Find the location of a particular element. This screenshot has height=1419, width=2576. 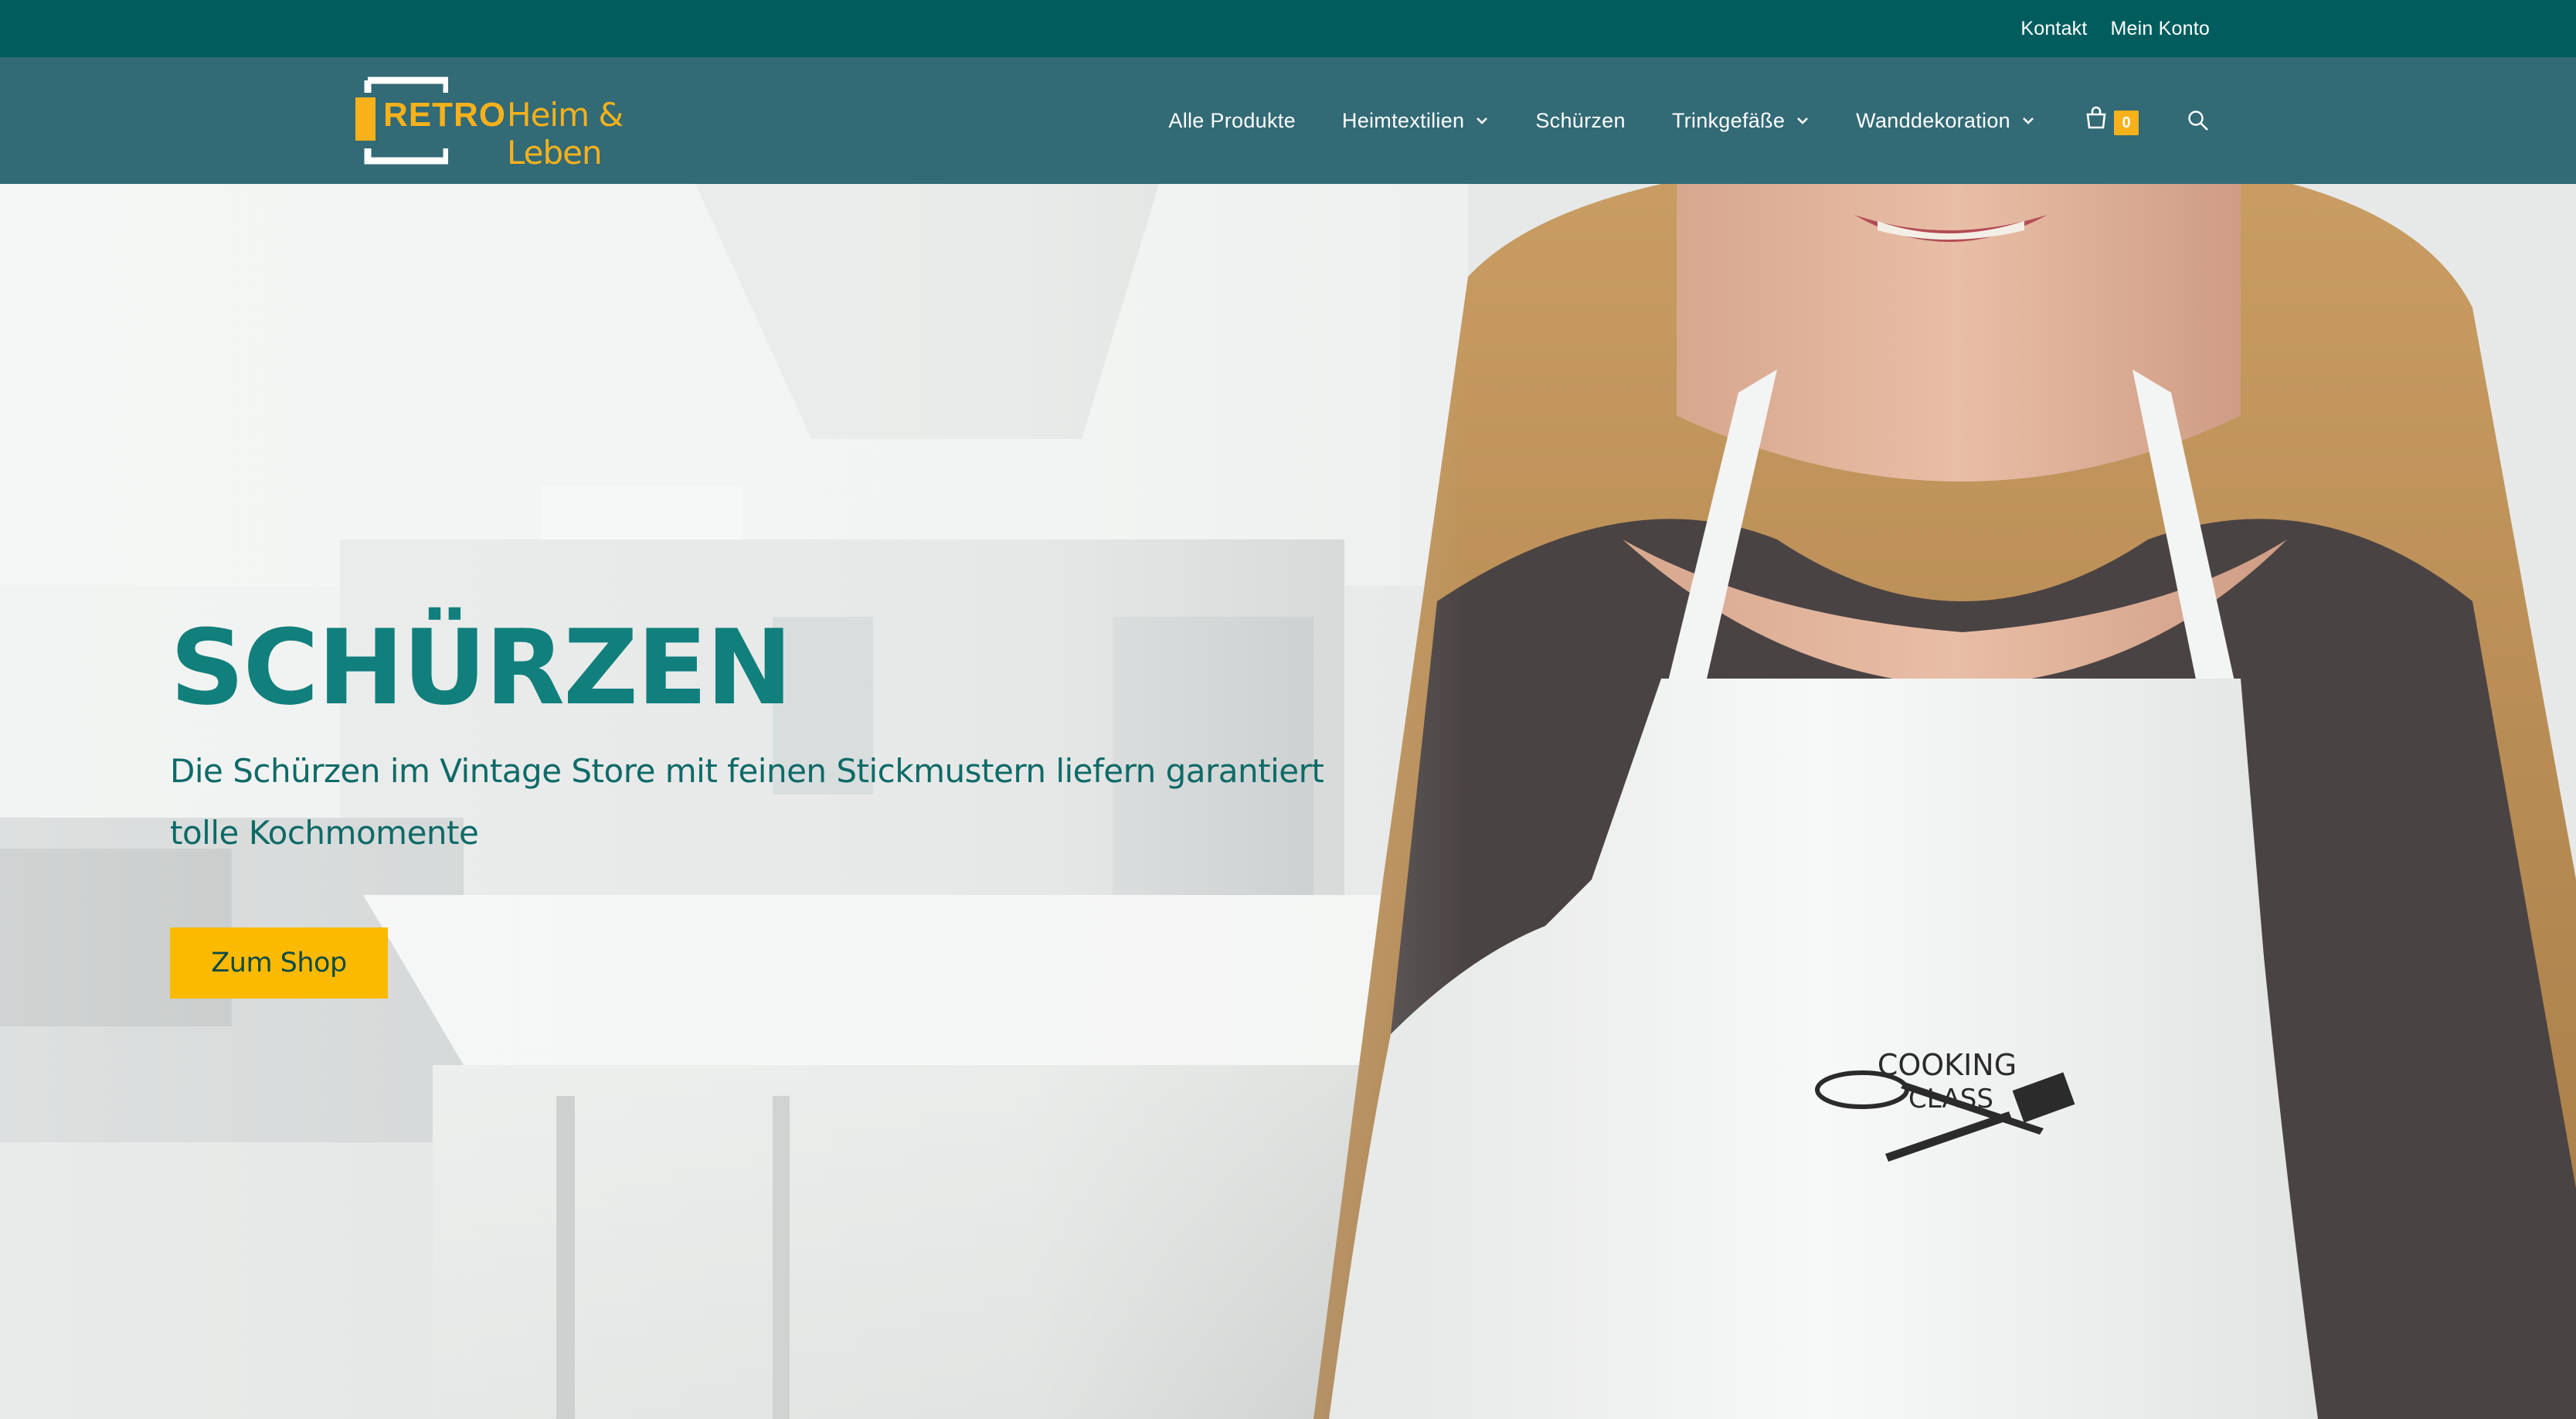

nav-label: Trinkgefäße is located at coordinates (1728, 120).